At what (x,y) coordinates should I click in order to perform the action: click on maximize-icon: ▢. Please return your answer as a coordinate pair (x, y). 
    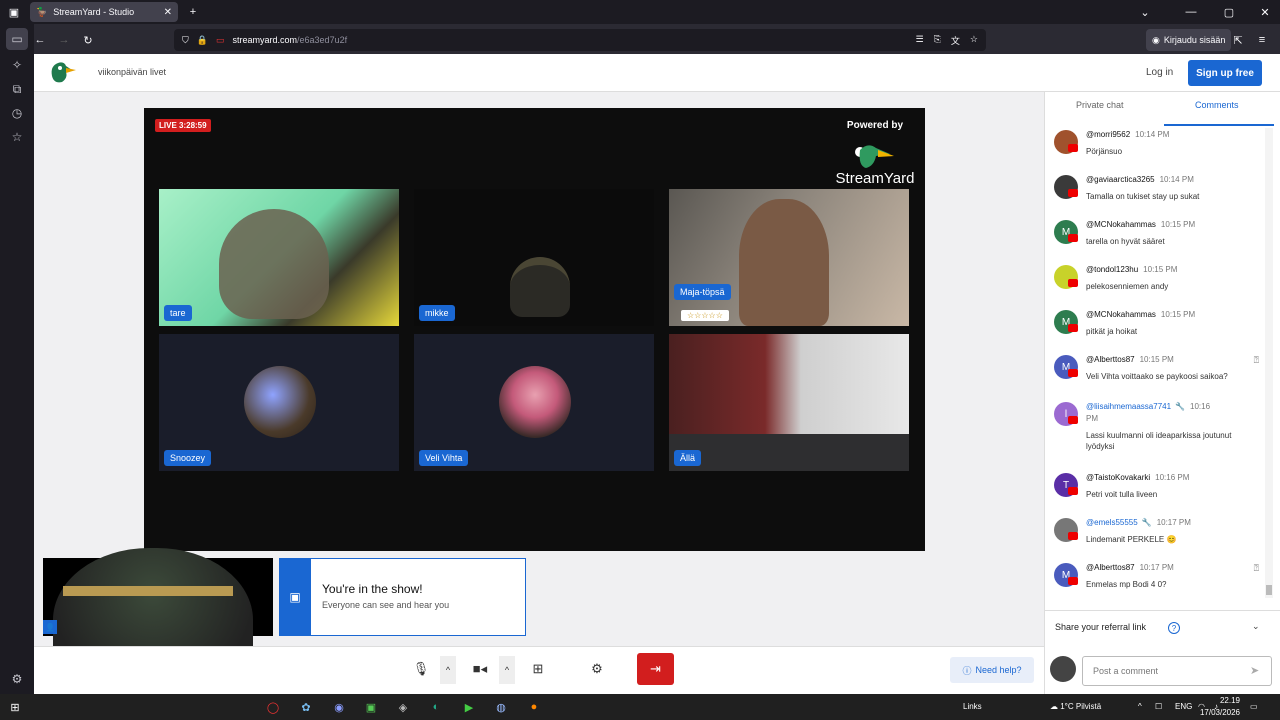
    Looking at the image, I should click on (1229, 12).